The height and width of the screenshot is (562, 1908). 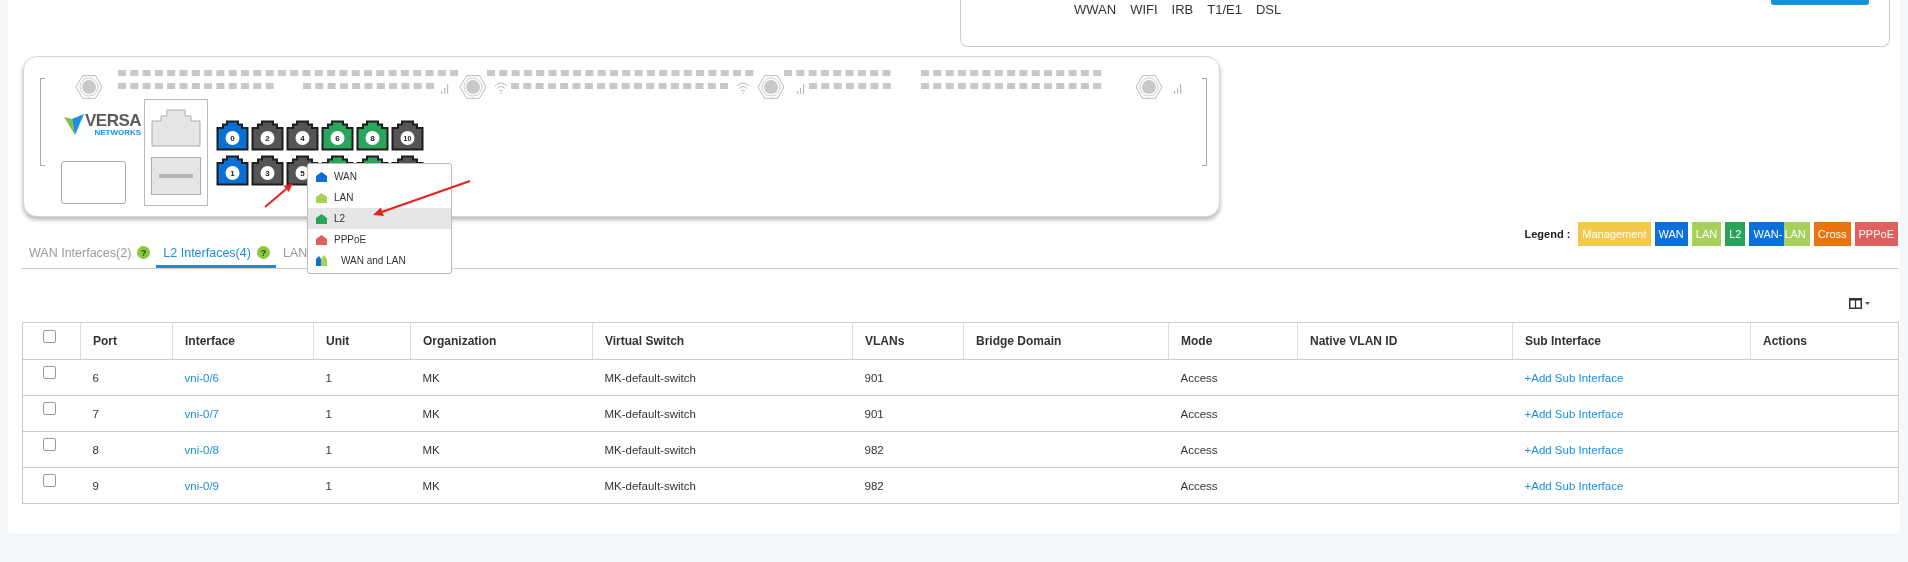 I want to click on sfp-slot, so click(x=93, y=182).